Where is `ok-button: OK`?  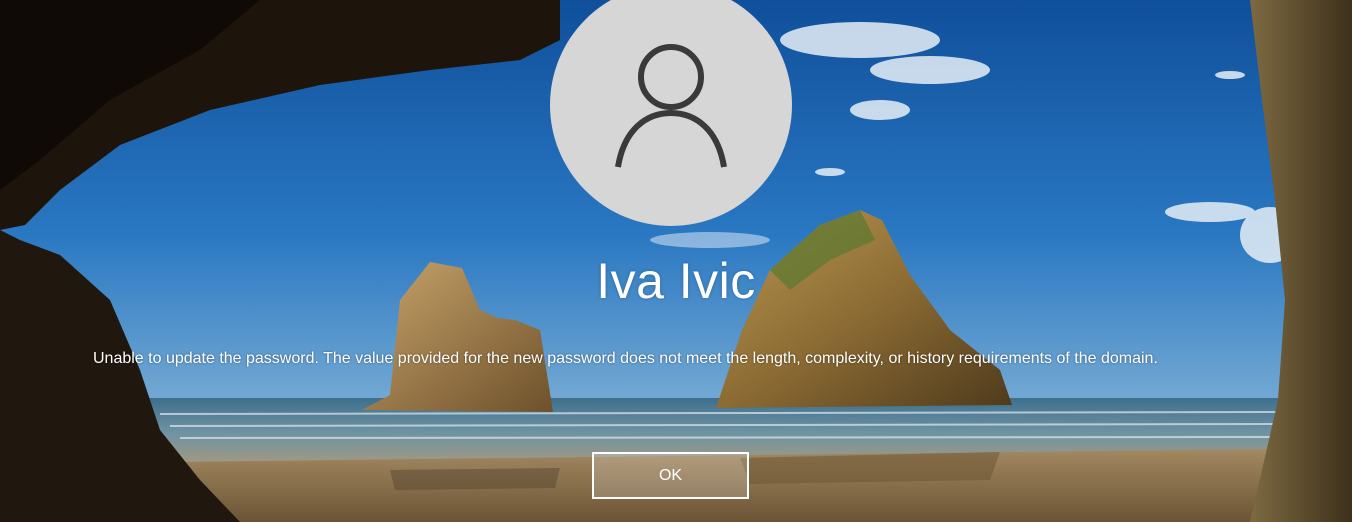
ok-button: OK is located at coordinates (670, 475).